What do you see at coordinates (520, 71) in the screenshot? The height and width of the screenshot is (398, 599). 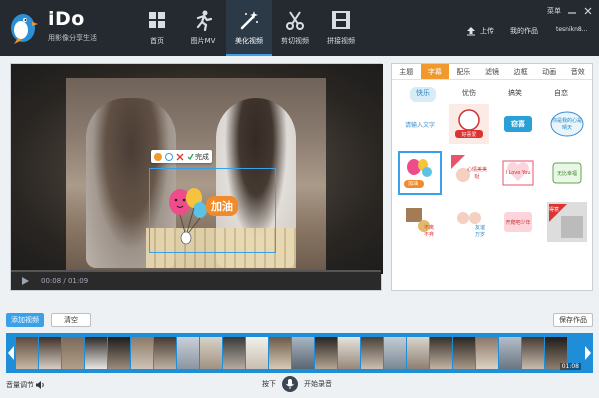 I see `tab-border: 边框` at bounding box center [520, 71].